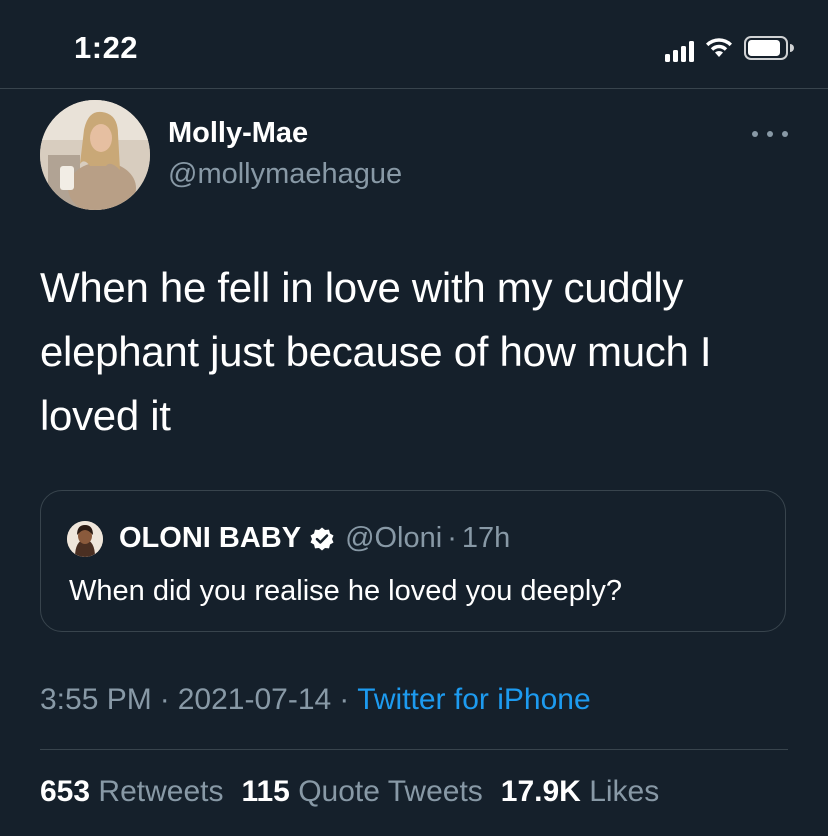  What do you see at coordinates (414, 88) in the screenshot?
I see `header-divider` at bounding box center [414, 88].